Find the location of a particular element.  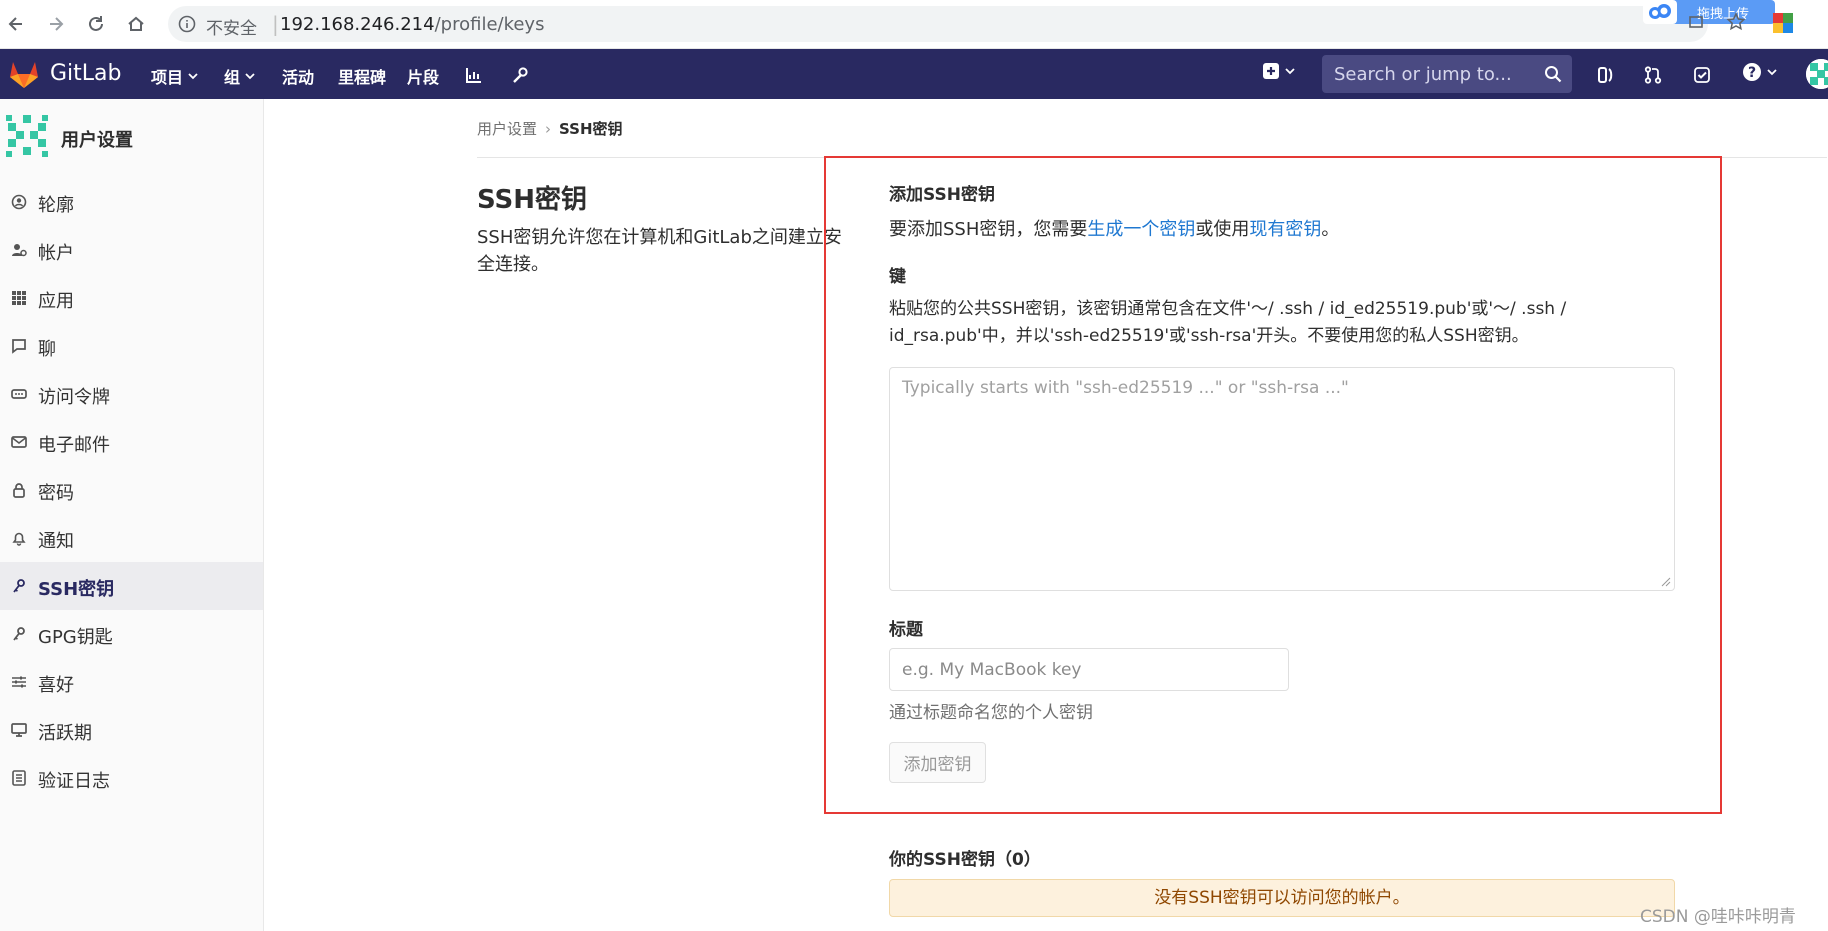

add-desc-suffix: 。 is located at coordinates (1330, 229).